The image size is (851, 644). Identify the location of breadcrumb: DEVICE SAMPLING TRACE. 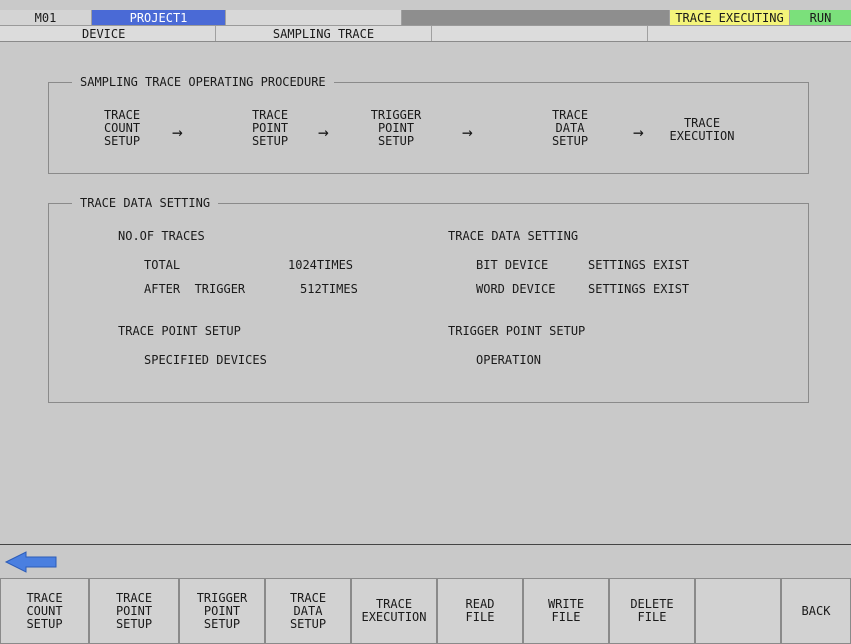
(425, 34).